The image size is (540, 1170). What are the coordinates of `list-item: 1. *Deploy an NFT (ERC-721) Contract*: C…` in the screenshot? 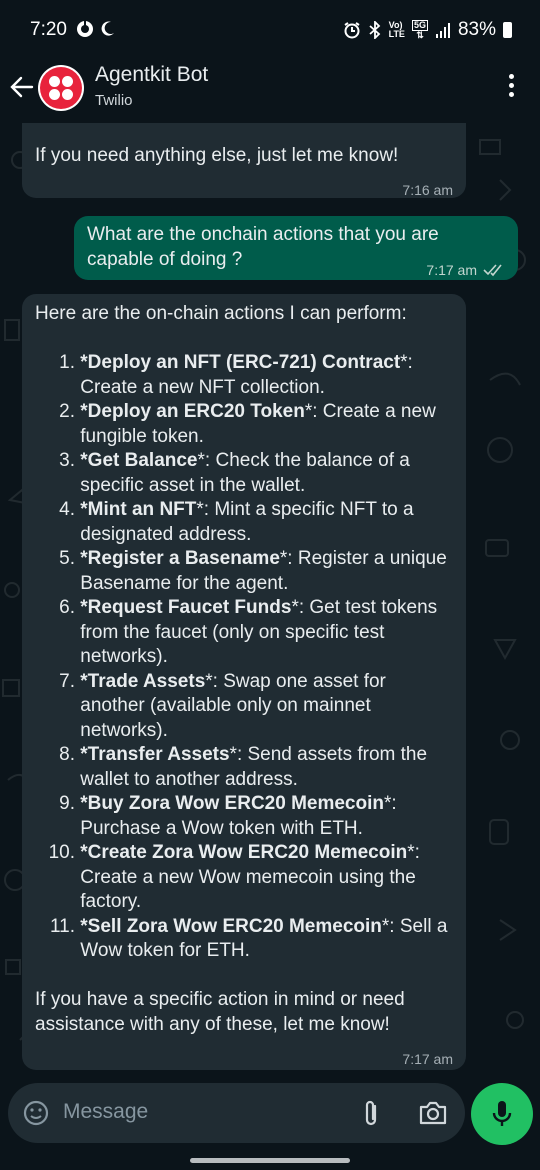 It's located at (236, 375).